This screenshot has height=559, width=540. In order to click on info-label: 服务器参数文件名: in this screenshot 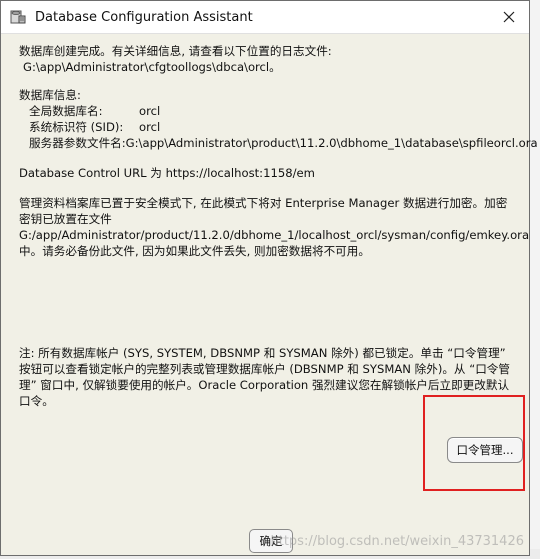, I will do `click(77, 143)`.